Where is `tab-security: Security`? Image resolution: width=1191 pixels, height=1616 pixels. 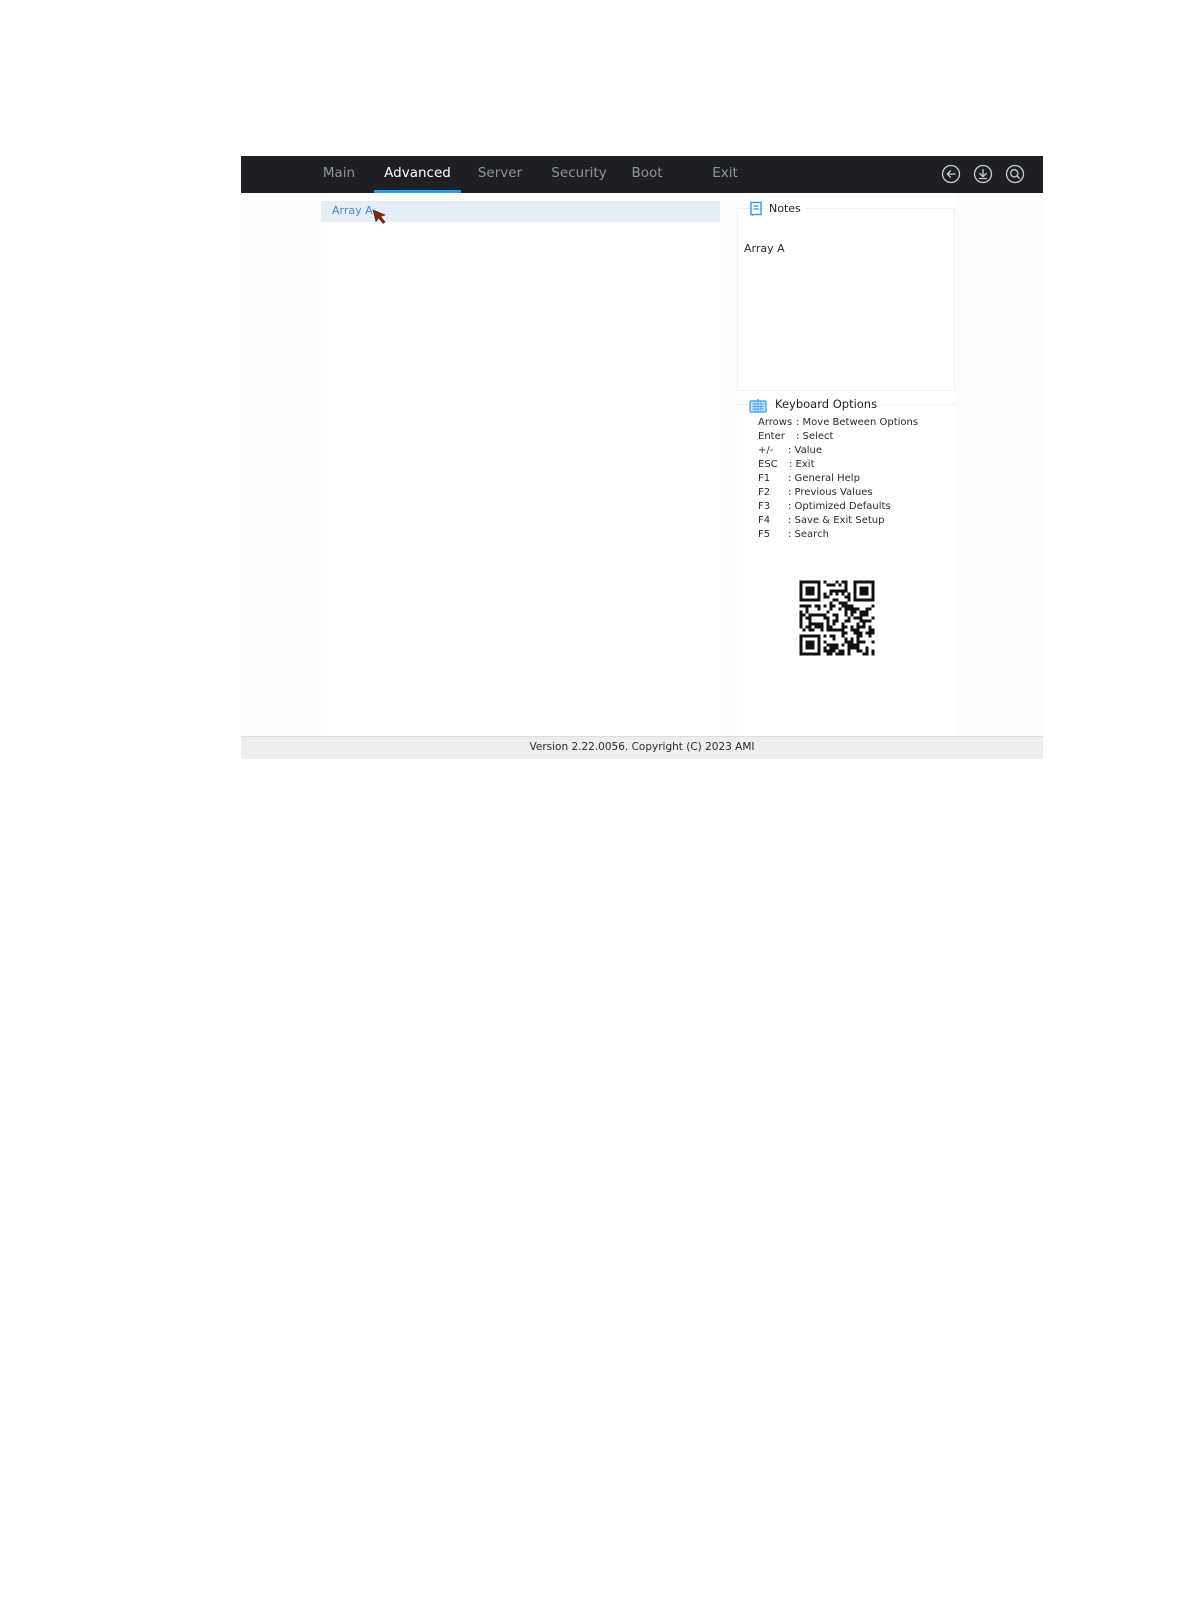
tab-security: Security is located at coordinates (579, 174).